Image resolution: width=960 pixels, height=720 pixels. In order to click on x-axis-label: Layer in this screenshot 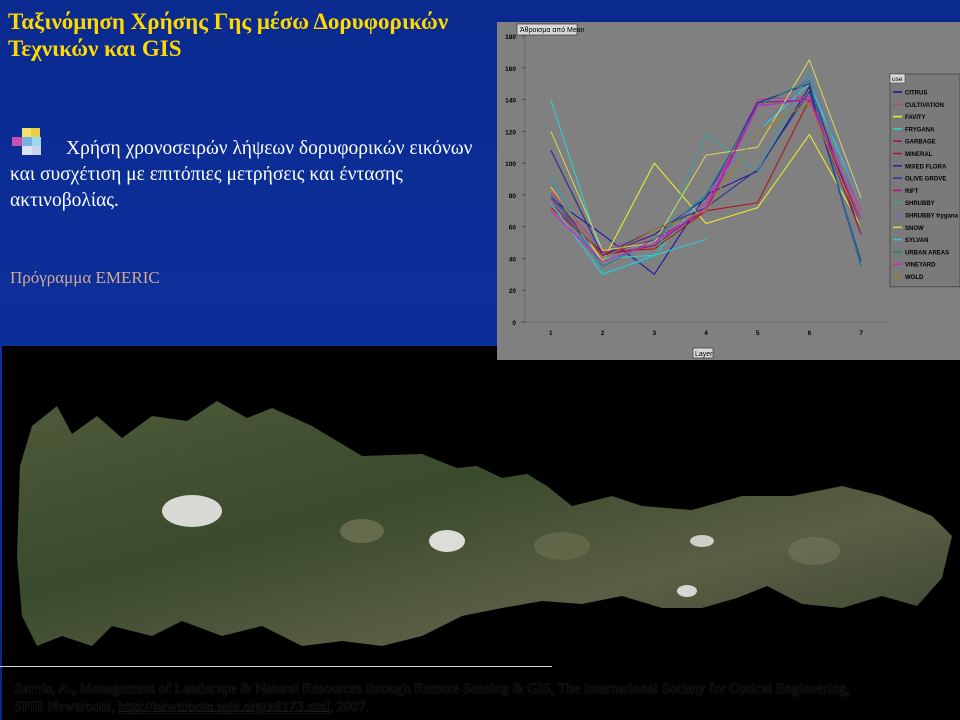, I will do `click(704, 354)`.